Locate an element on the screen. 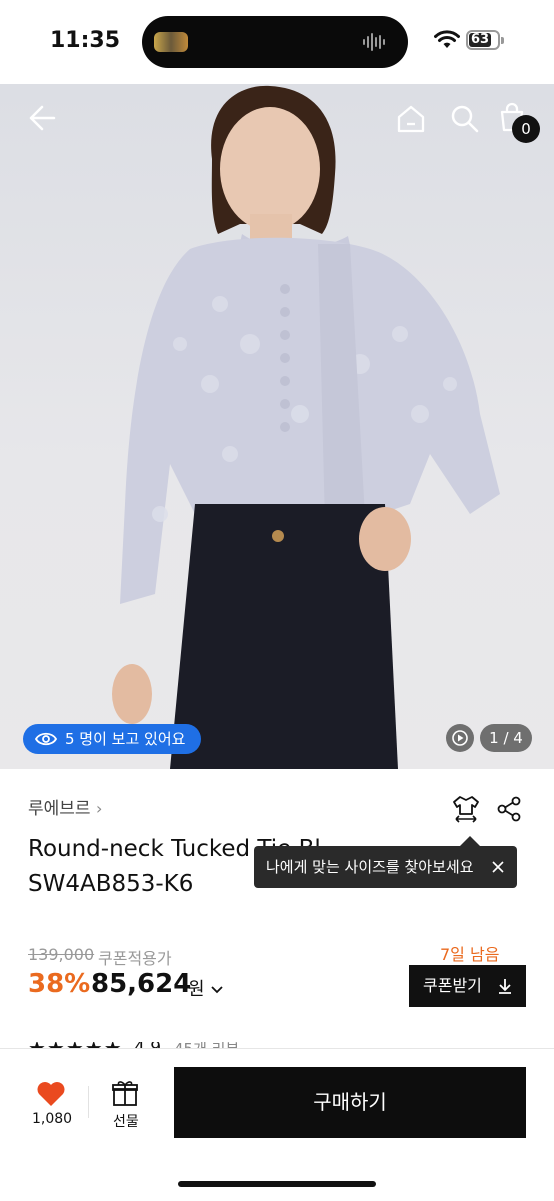  brand-name: 루에브르 is located at coordinates (59, 809).